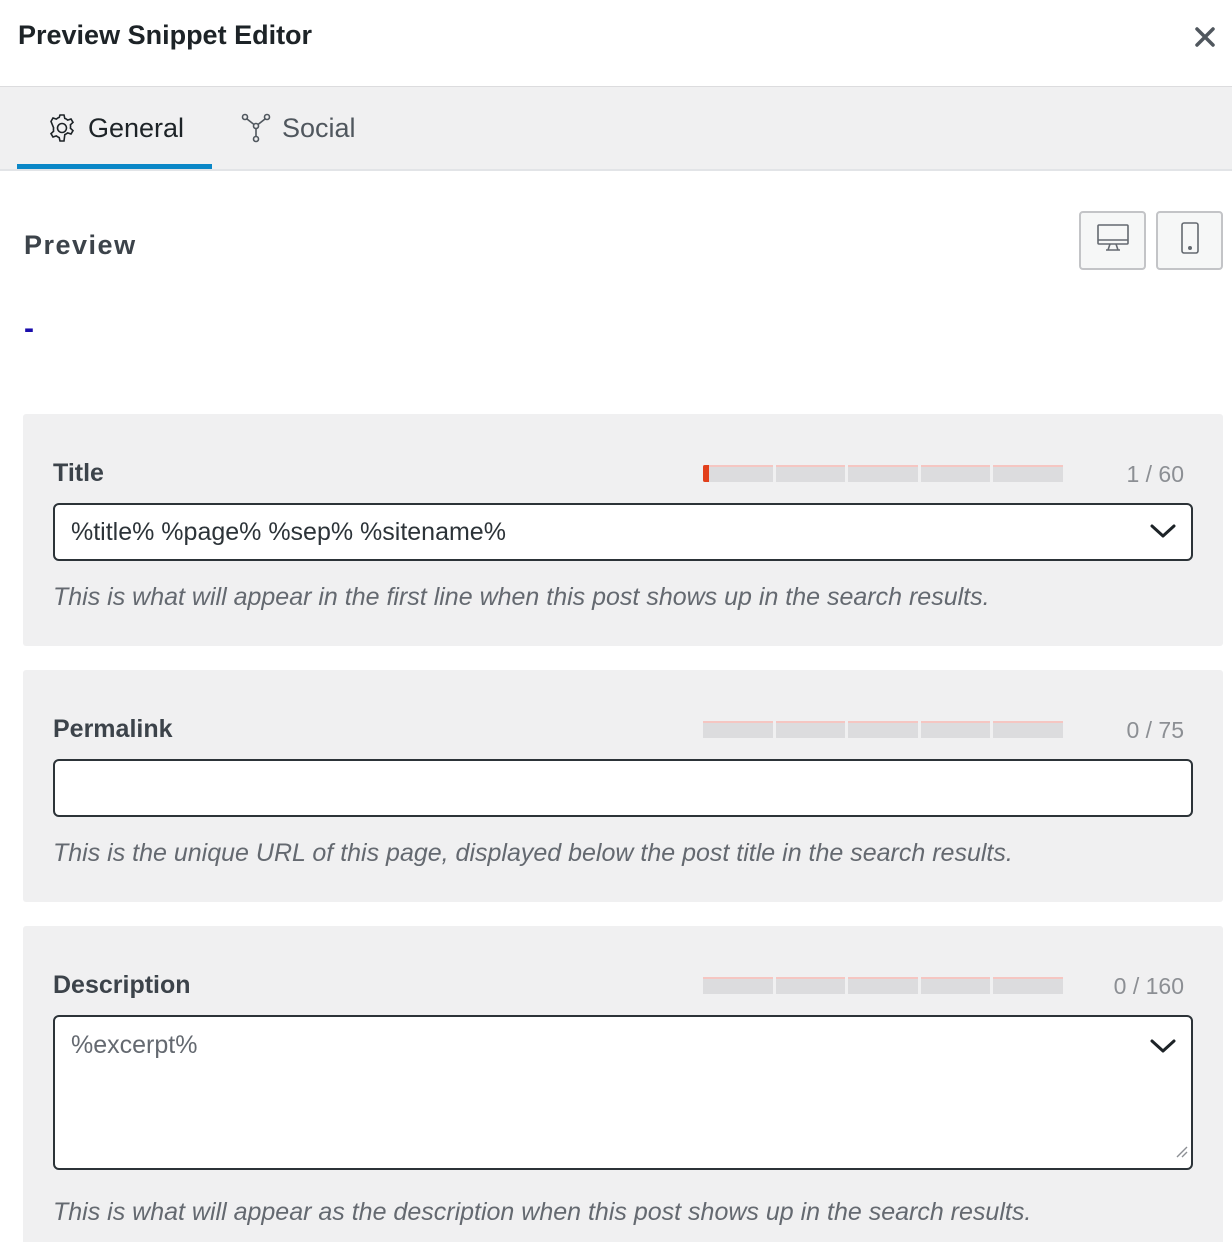 Image resolution: width=1232 pixels, height=1242 pixels. I want to click on description-textarea-value: %excerpt%, so click(134, 1045).